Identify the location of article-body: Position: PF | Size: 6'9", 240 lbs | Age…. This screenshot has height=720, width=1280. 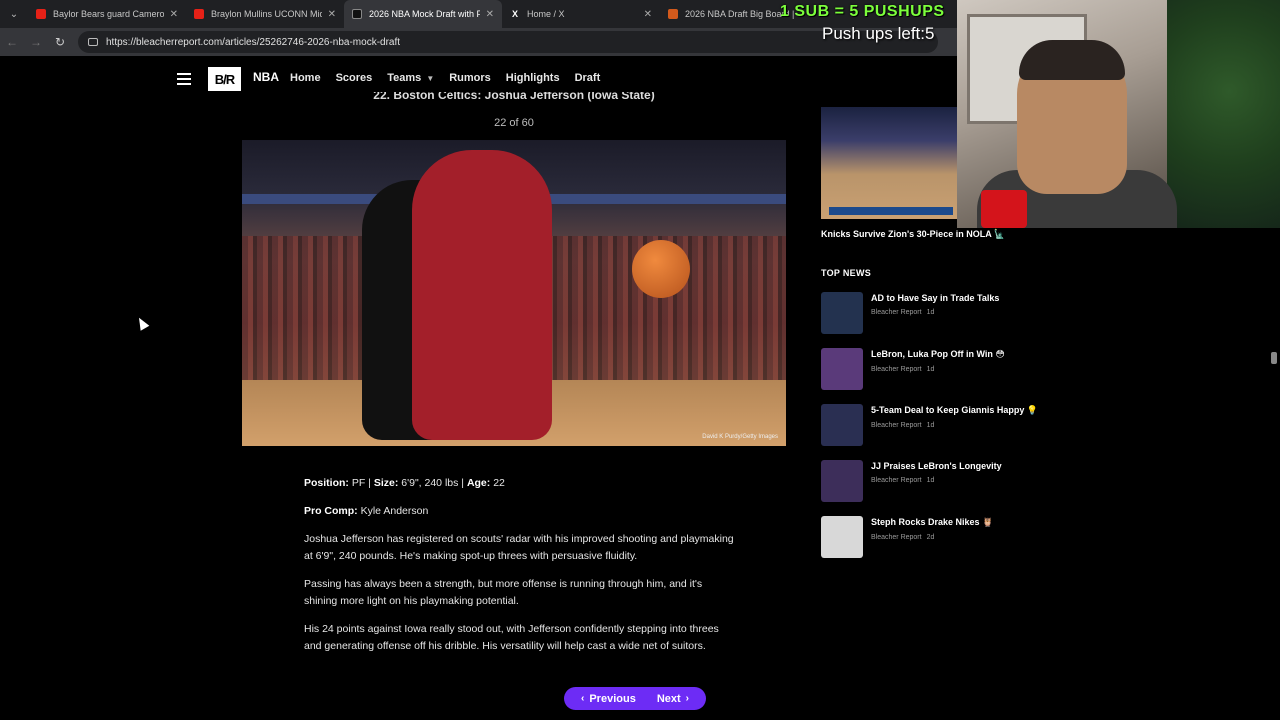
(519, 570).